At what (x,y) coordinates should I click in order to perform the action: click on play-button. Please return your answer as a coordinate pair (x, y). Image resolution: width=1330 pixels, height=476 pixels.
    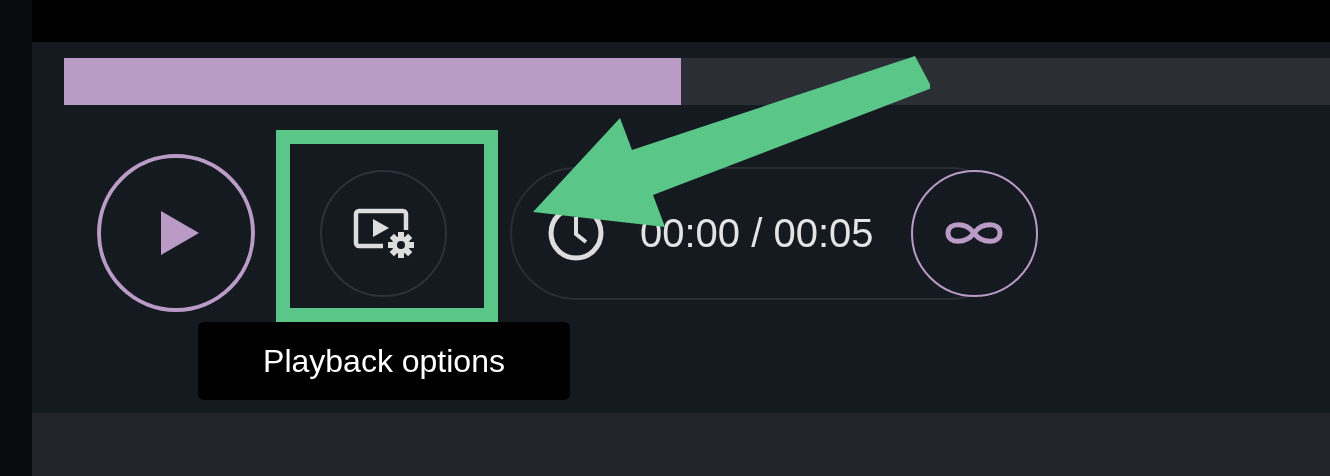
    Looking at the image, I should click on (176, 233).